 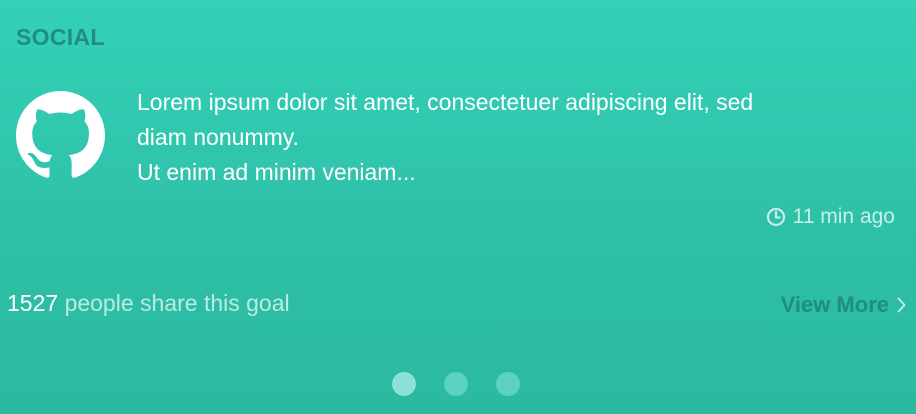 I want to click on view-more-link: View More, so click(x=843, y=305).